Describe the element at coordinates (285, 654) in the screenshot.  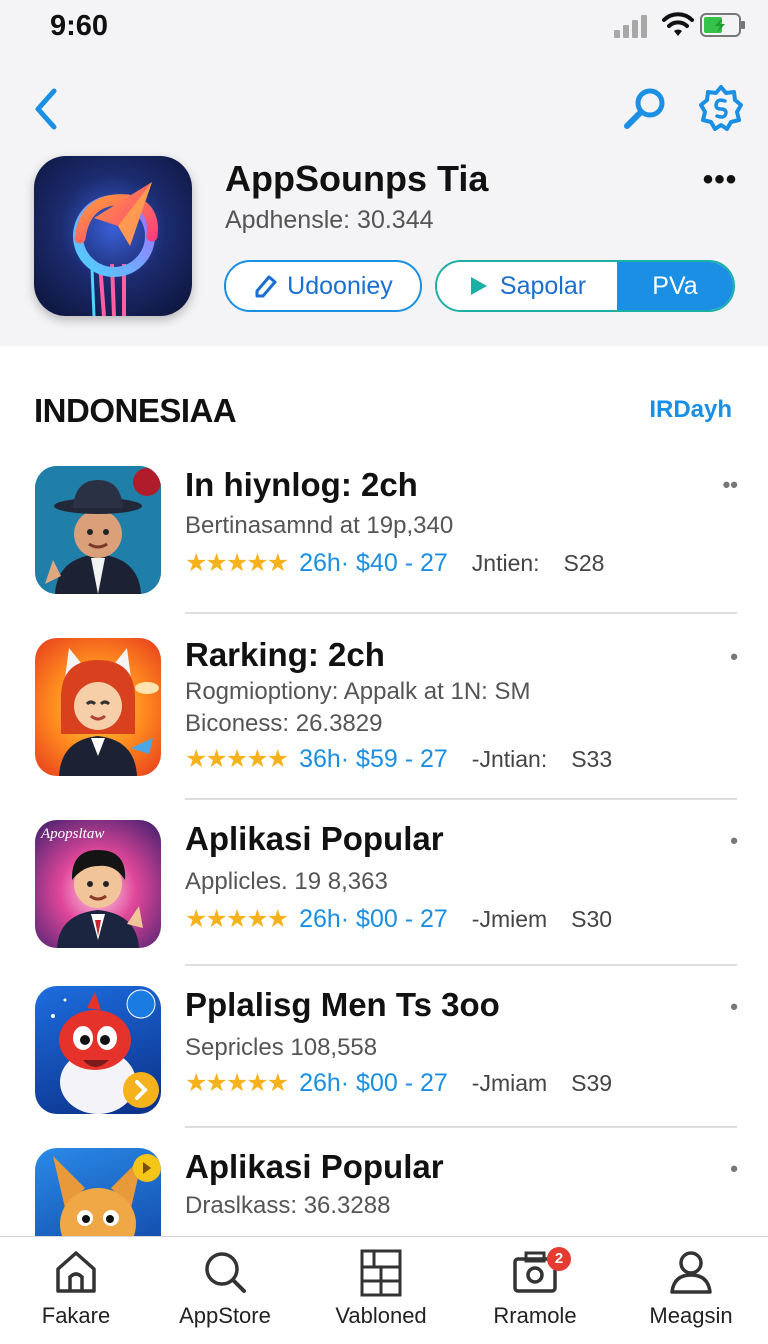
I see `item-title: Rarking: 2ch` at that location.